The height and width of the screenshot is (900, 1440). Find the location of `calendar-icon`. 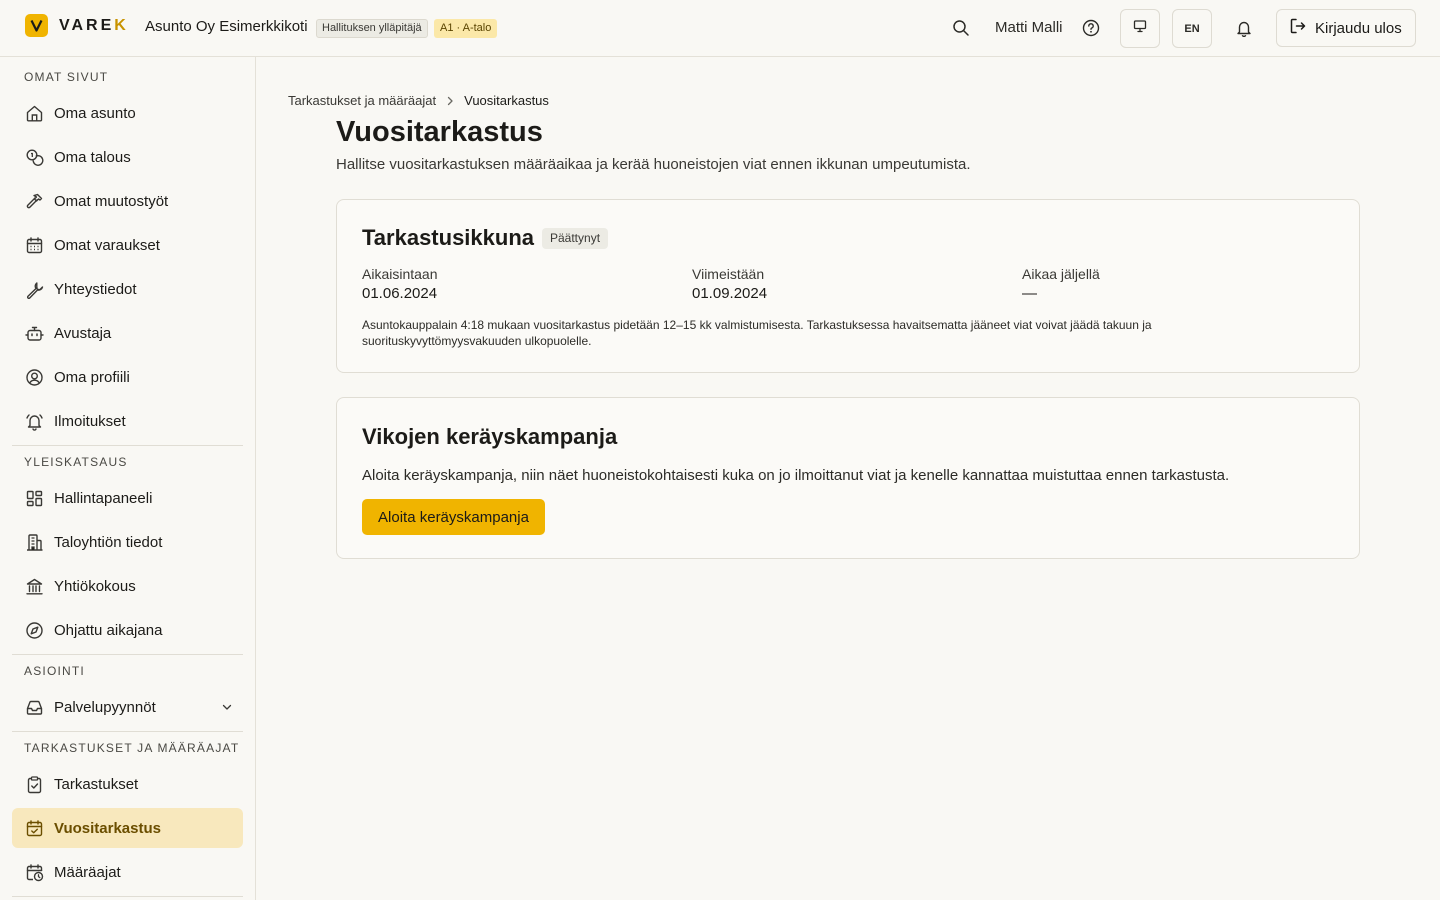

calendar-icon is located at coordinates (34, 245).